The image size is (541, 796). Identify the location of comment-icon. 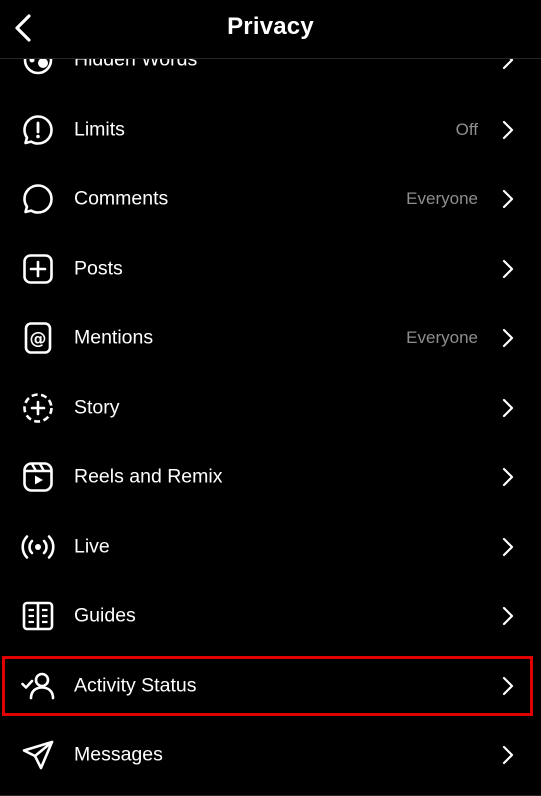
(38, 199).